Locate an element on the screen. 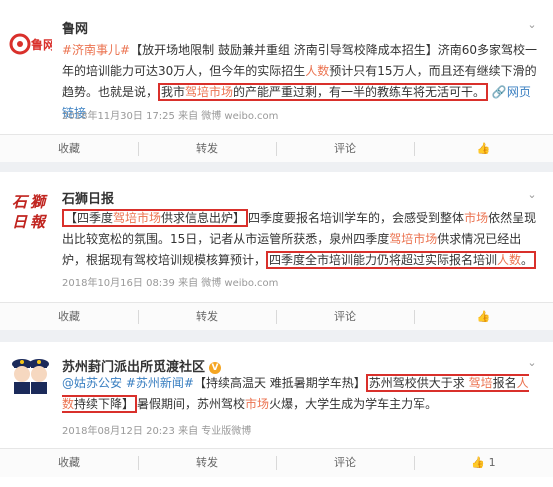 The image size is (553, 487). post-meta: 2018年11月30日 17:25 来自 微博 weibo.com is located at coordinates (170, 116).